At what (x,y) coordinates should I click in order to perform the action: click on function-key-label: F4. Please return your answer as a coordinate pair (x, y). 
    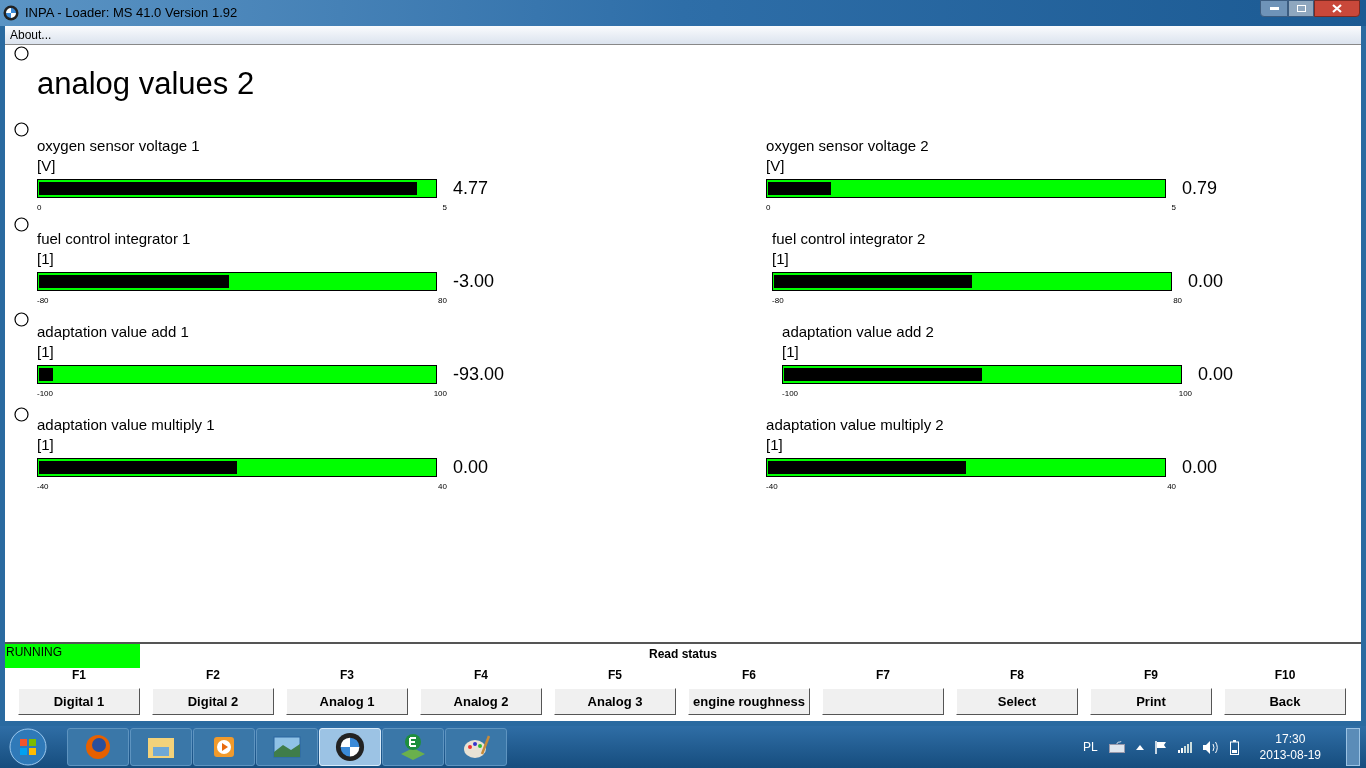
    Looking at the image, I should click on (481, 675).